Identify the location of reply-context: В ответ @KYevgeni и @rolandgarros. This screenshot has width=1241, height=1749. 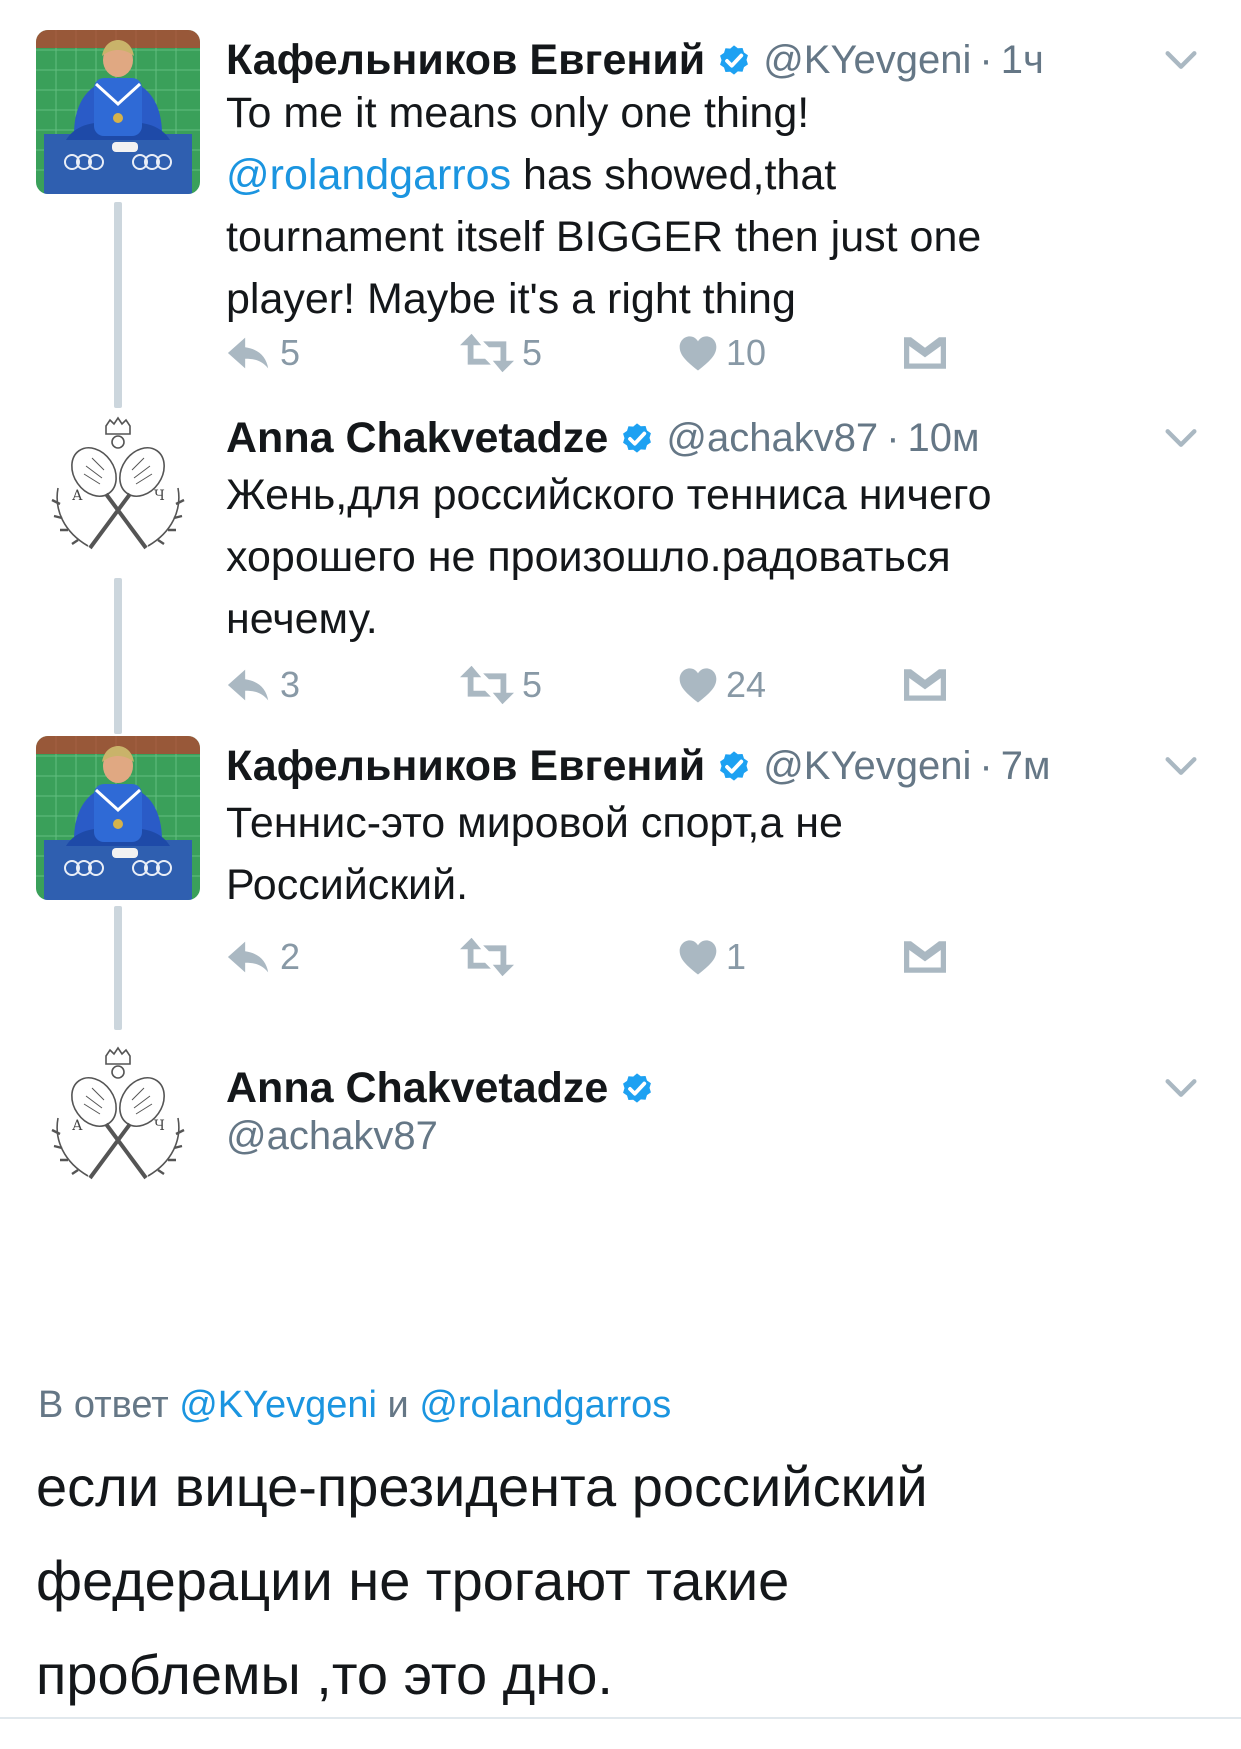
(354, 1405).